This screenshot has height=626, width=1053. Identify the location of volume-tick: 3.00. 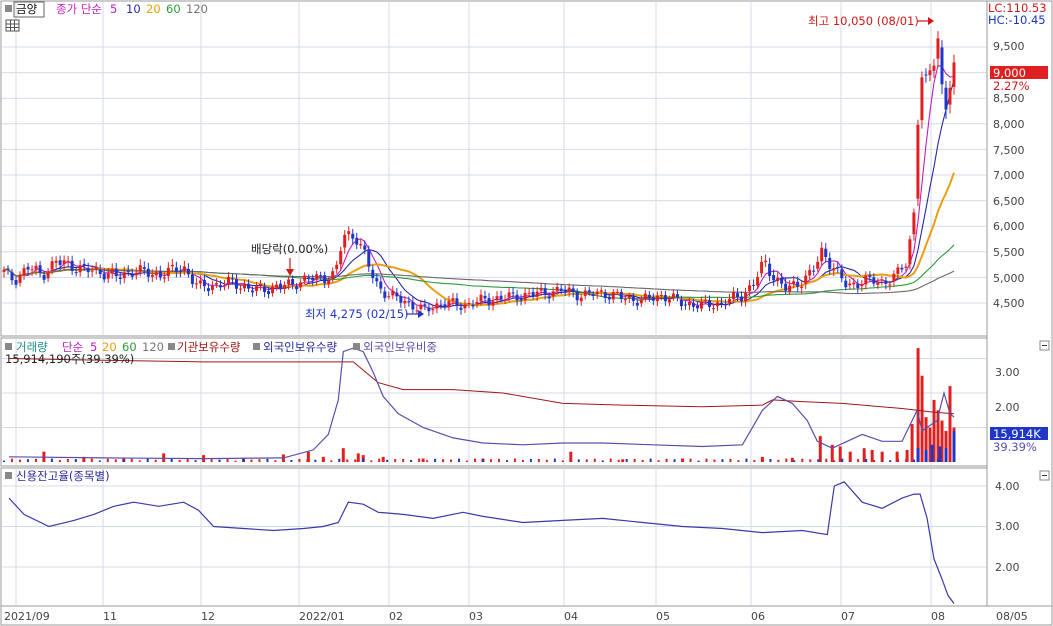
(1007, 372).